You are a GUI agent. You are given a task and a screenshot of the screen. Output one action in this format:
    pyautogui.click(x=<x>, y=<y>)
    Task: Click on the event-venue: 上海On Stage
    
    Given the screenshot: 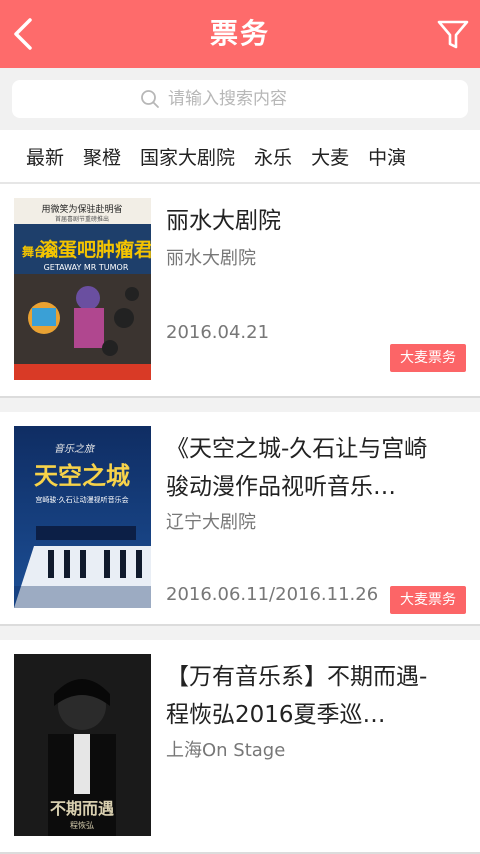 What is the action you would take?
    pyautogui.click(x=226, y=750)
    